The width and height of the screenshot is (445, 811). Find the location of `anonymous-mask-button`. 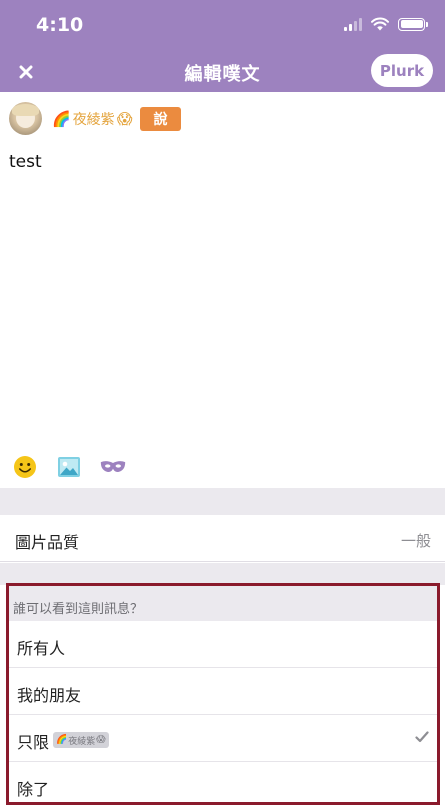

anonymous-mask-button is located at coordinates (113, 467).